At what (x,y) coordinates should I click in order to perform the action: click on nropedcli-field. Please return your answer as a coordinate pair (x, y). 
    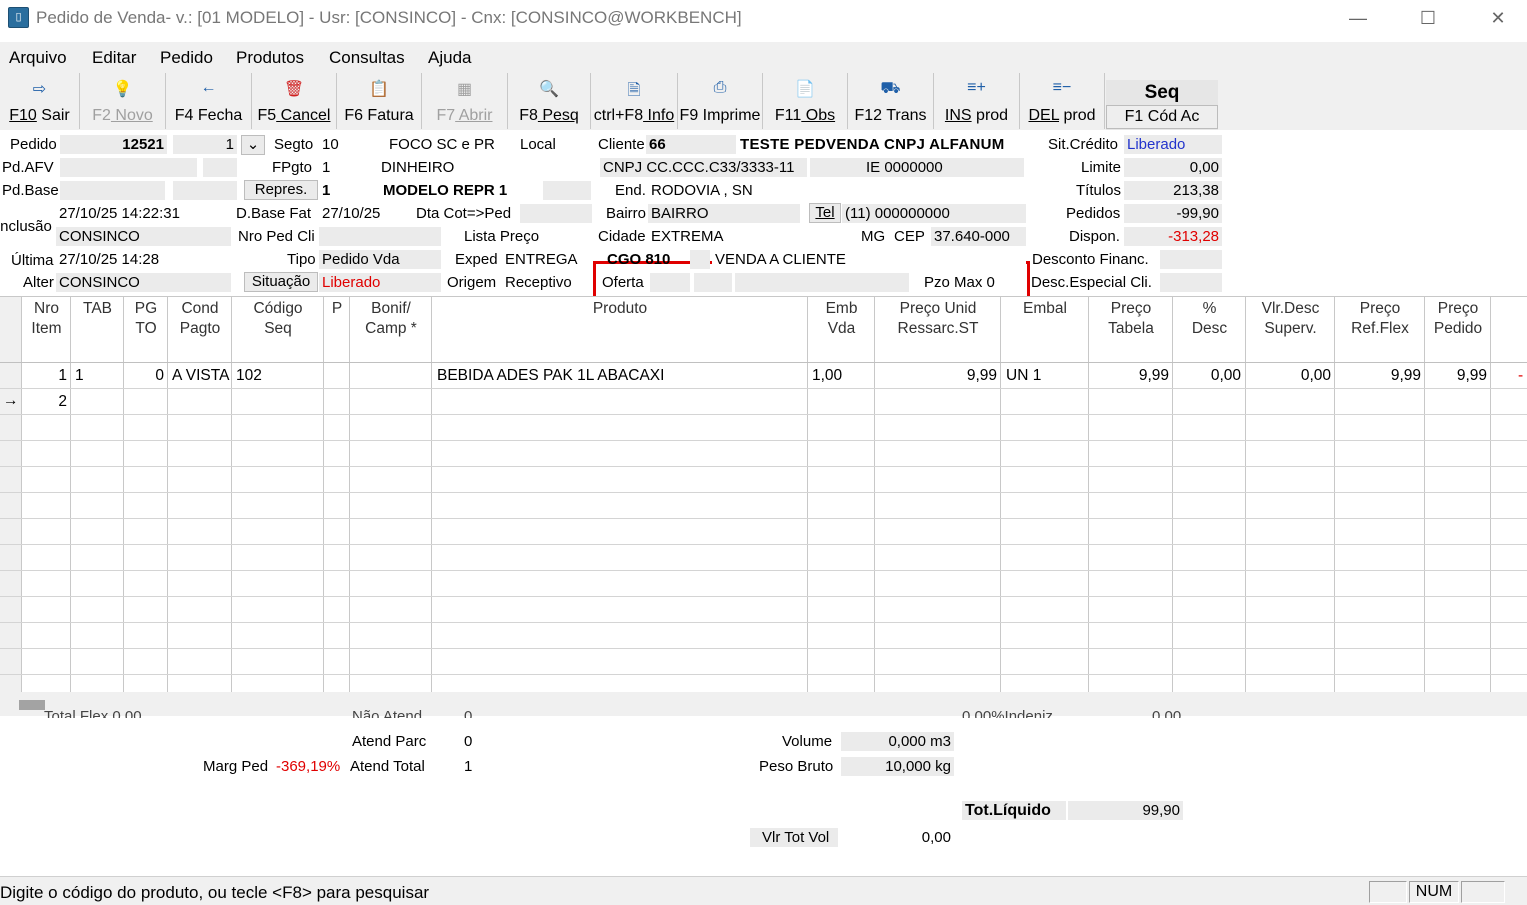
    Looking at the image, I should click on (380, 236).